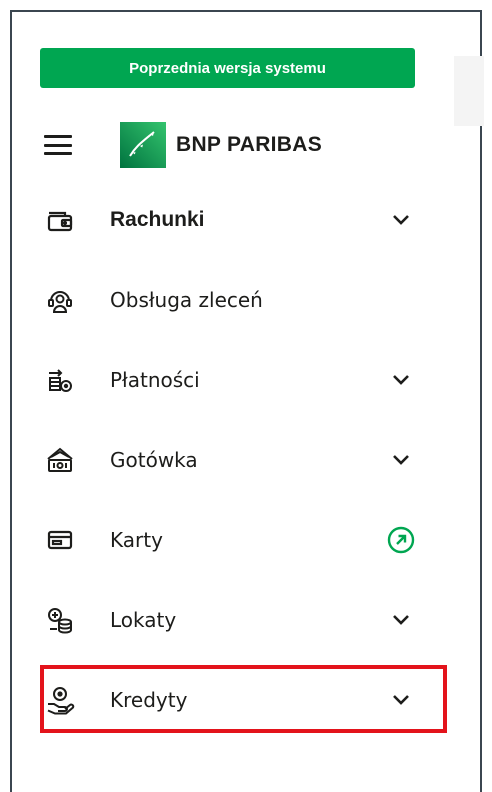 The width and height of the screenshot is (492, 792). Describe the element at coordinates (186, 300) in the screenshot. I see `sidebar-item-label: Obsługa zleceń` at that location.